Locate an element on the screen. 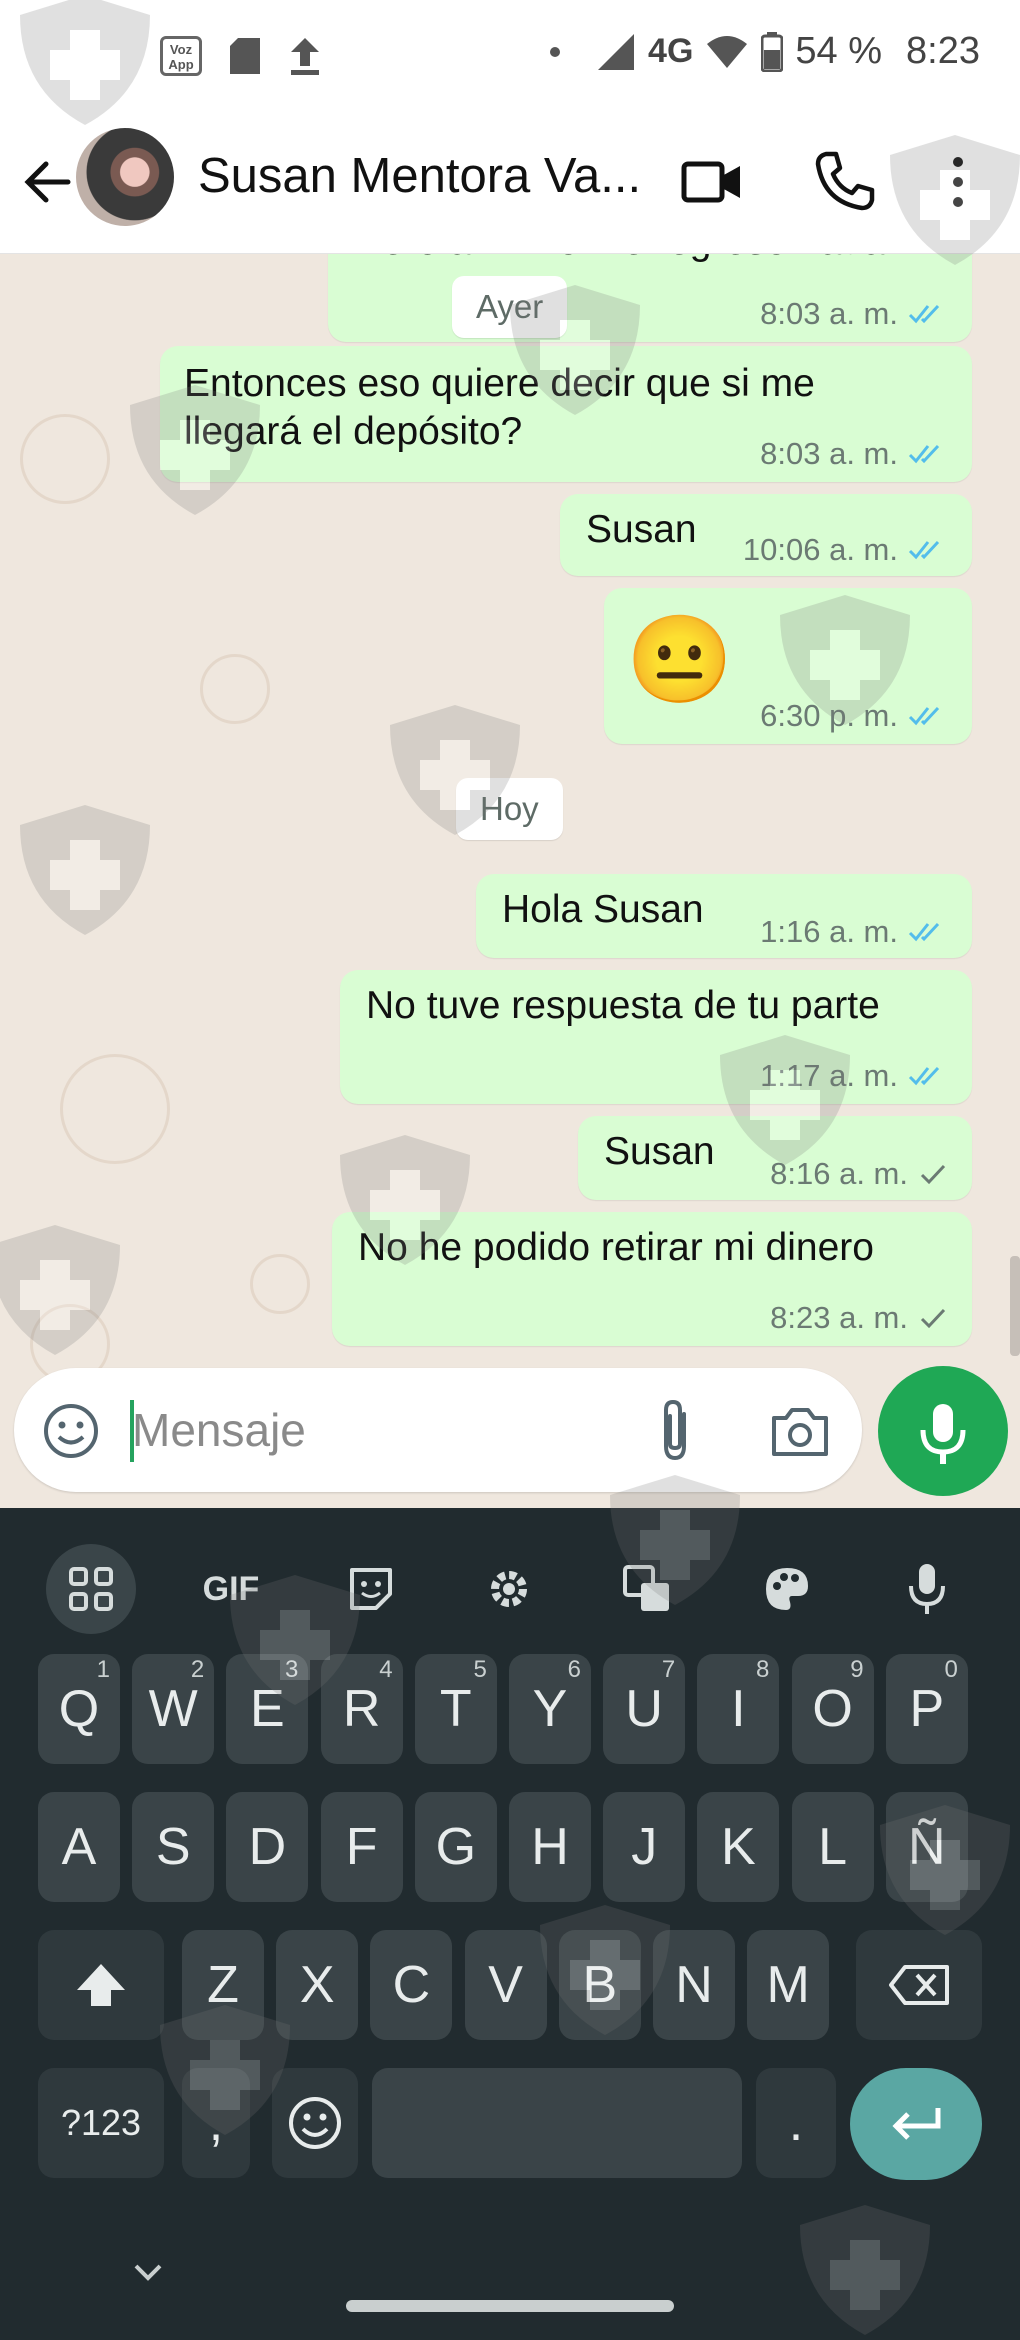  key-number-hint: 6 is located at coordinates (574, 1669).